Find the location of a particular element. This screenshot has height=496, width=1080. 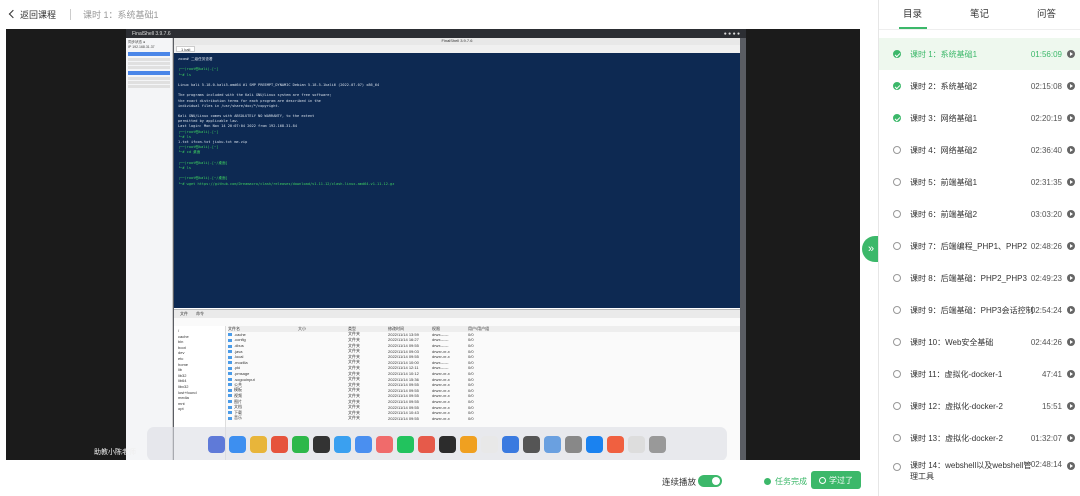

sysinfo-line: IP 192.168.31.37 is located at coordinates (141, 47).